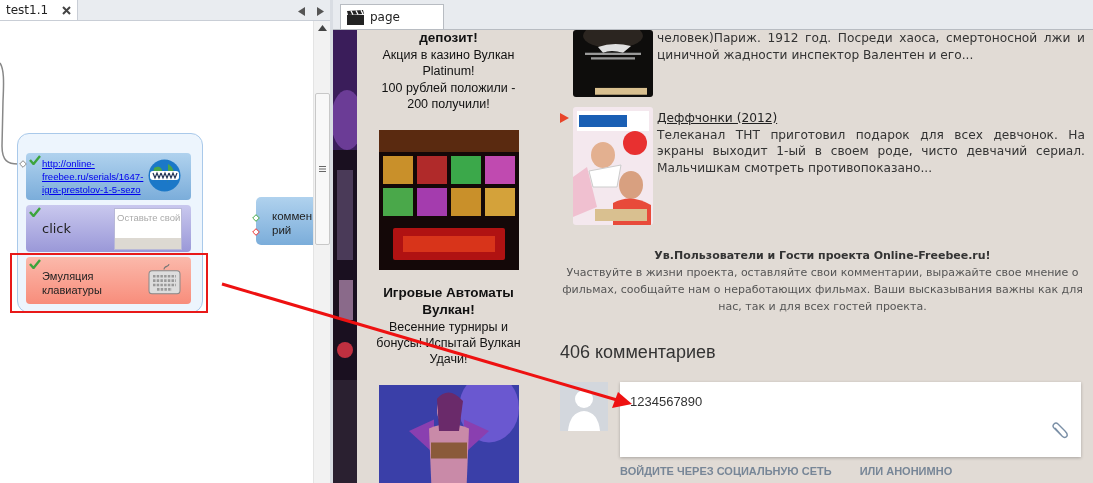 This screenshot has height=483, width=1093. I want to click on keyboard-icon, so click(164, 279).